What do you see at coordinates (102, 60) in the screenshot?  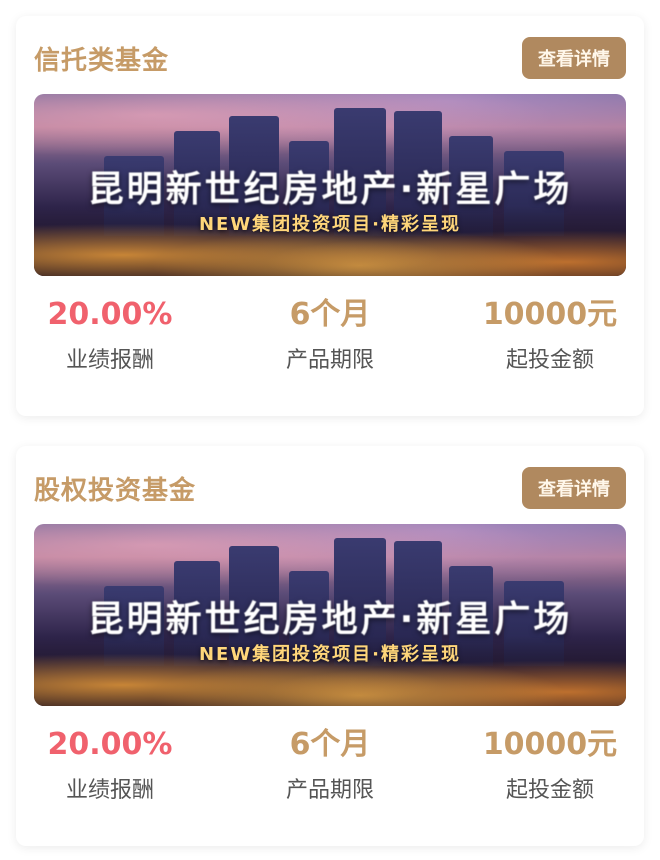 I see `card-title: 信托类基金` at bounding box center [102, 60].